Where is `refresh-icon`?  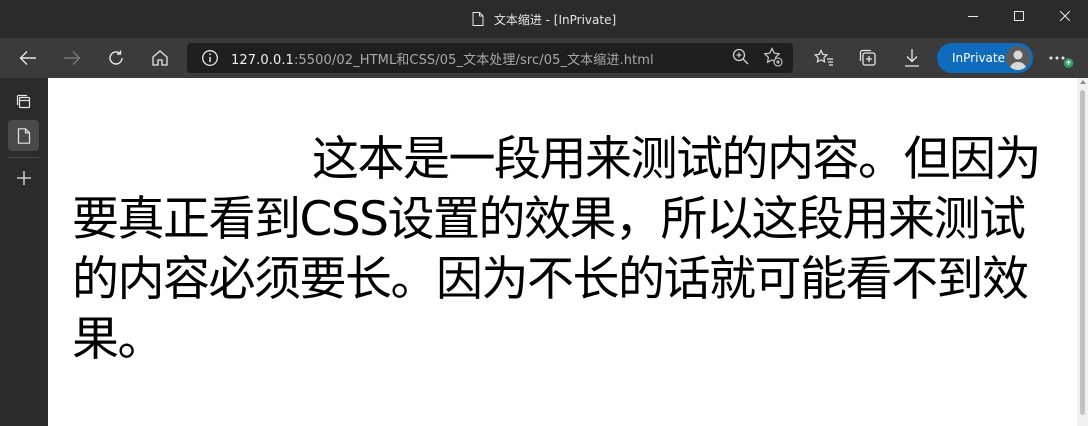
refresh-icon is located at coordinates (116, 57).